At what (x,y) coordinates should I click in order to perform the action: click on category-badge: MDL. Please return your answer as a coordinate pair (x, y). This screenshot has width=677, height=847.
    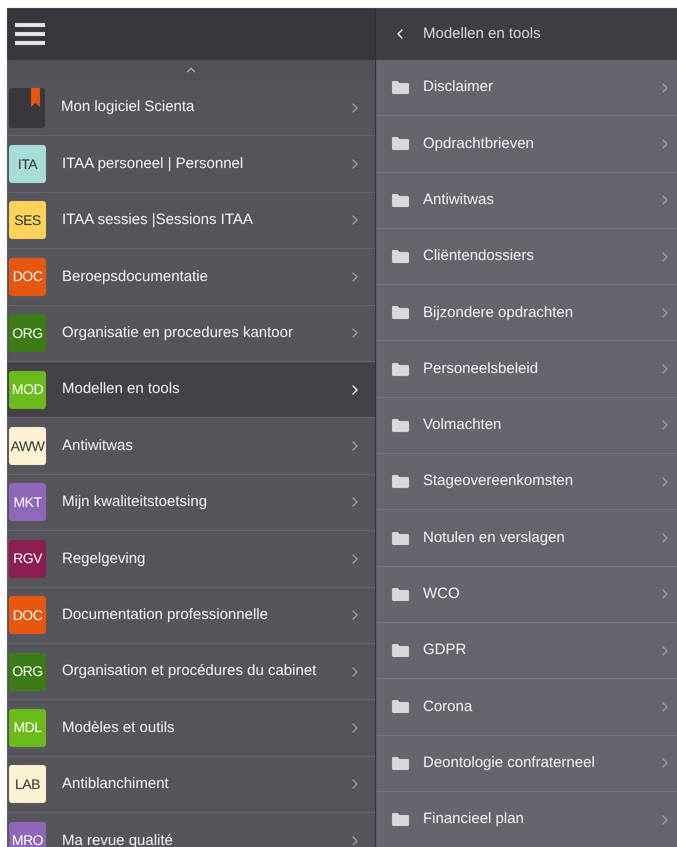
    Looking at the image, I should click on (27, 727).